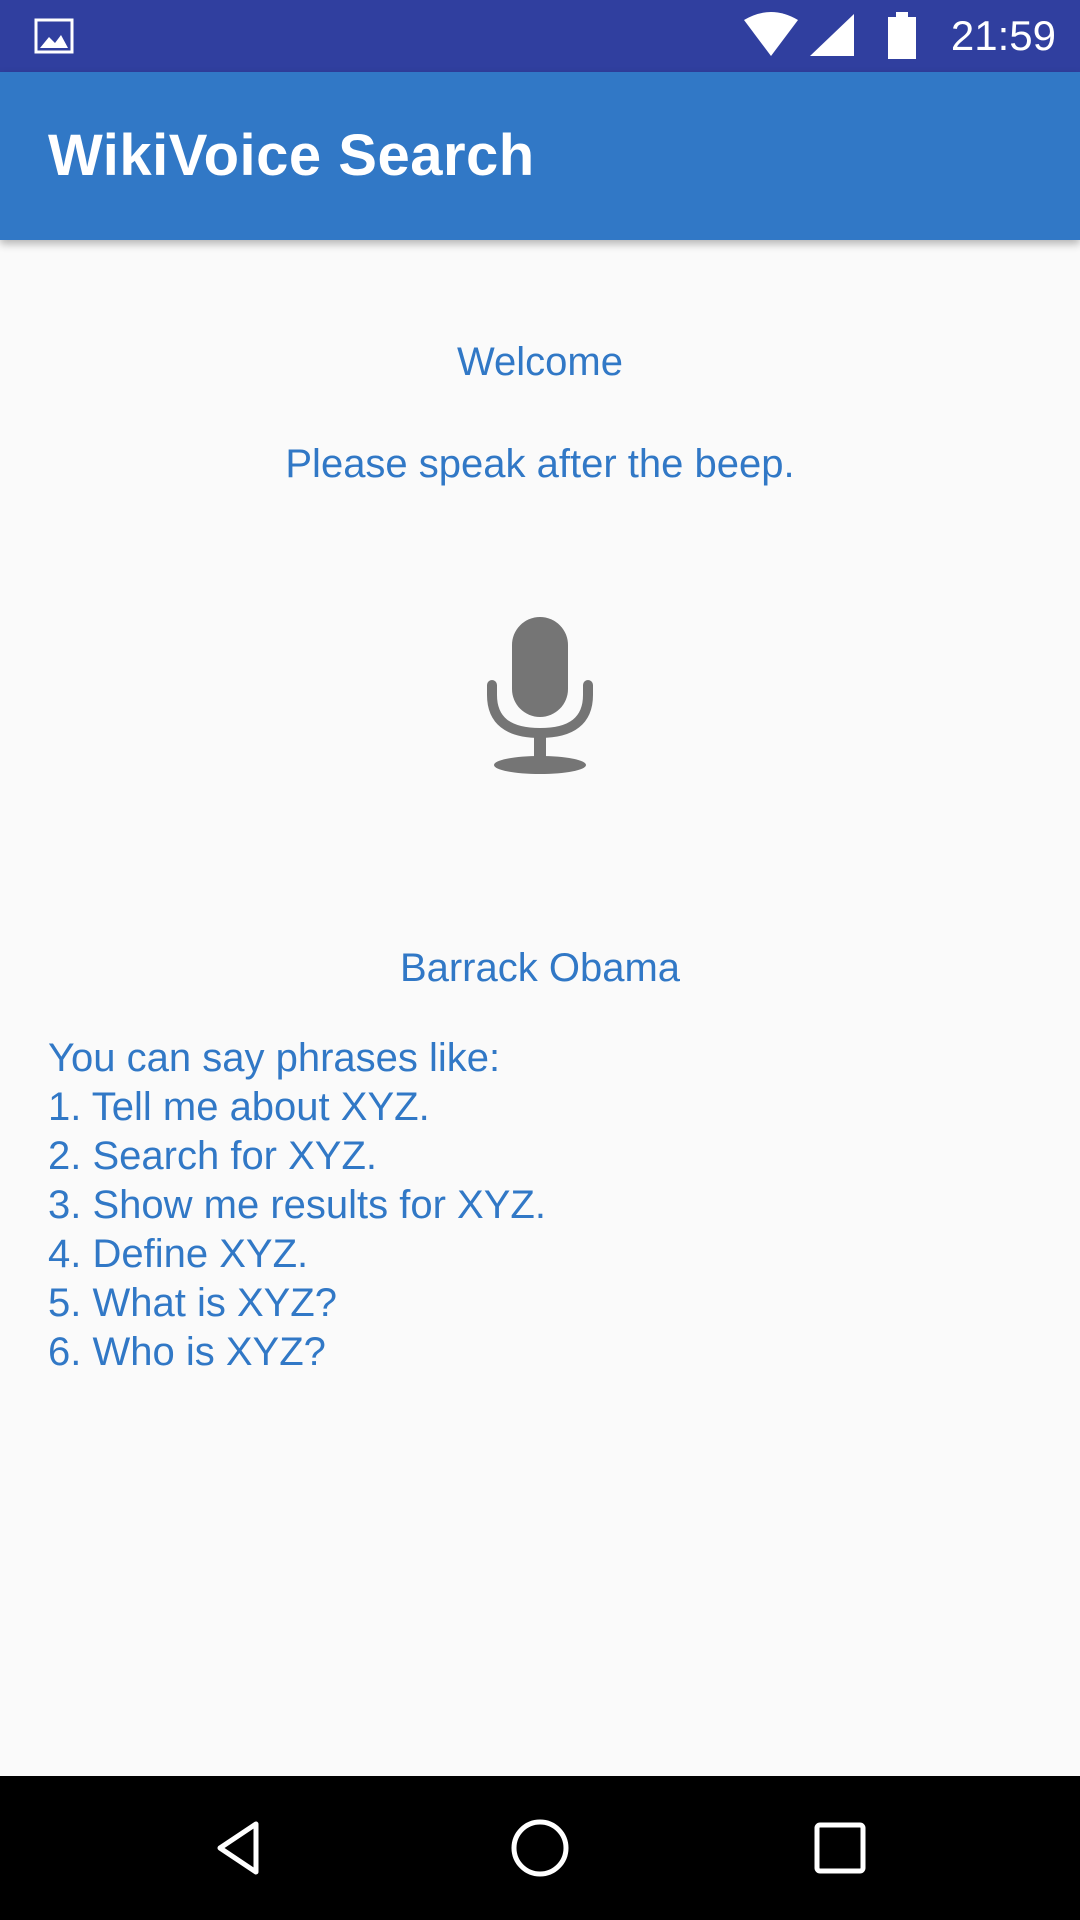 This screenshot has width=1080, height=1920. Describe the element at coordinates (291, 155) in the screenshot. I see `app-title: WikiVoice Search` at that location.